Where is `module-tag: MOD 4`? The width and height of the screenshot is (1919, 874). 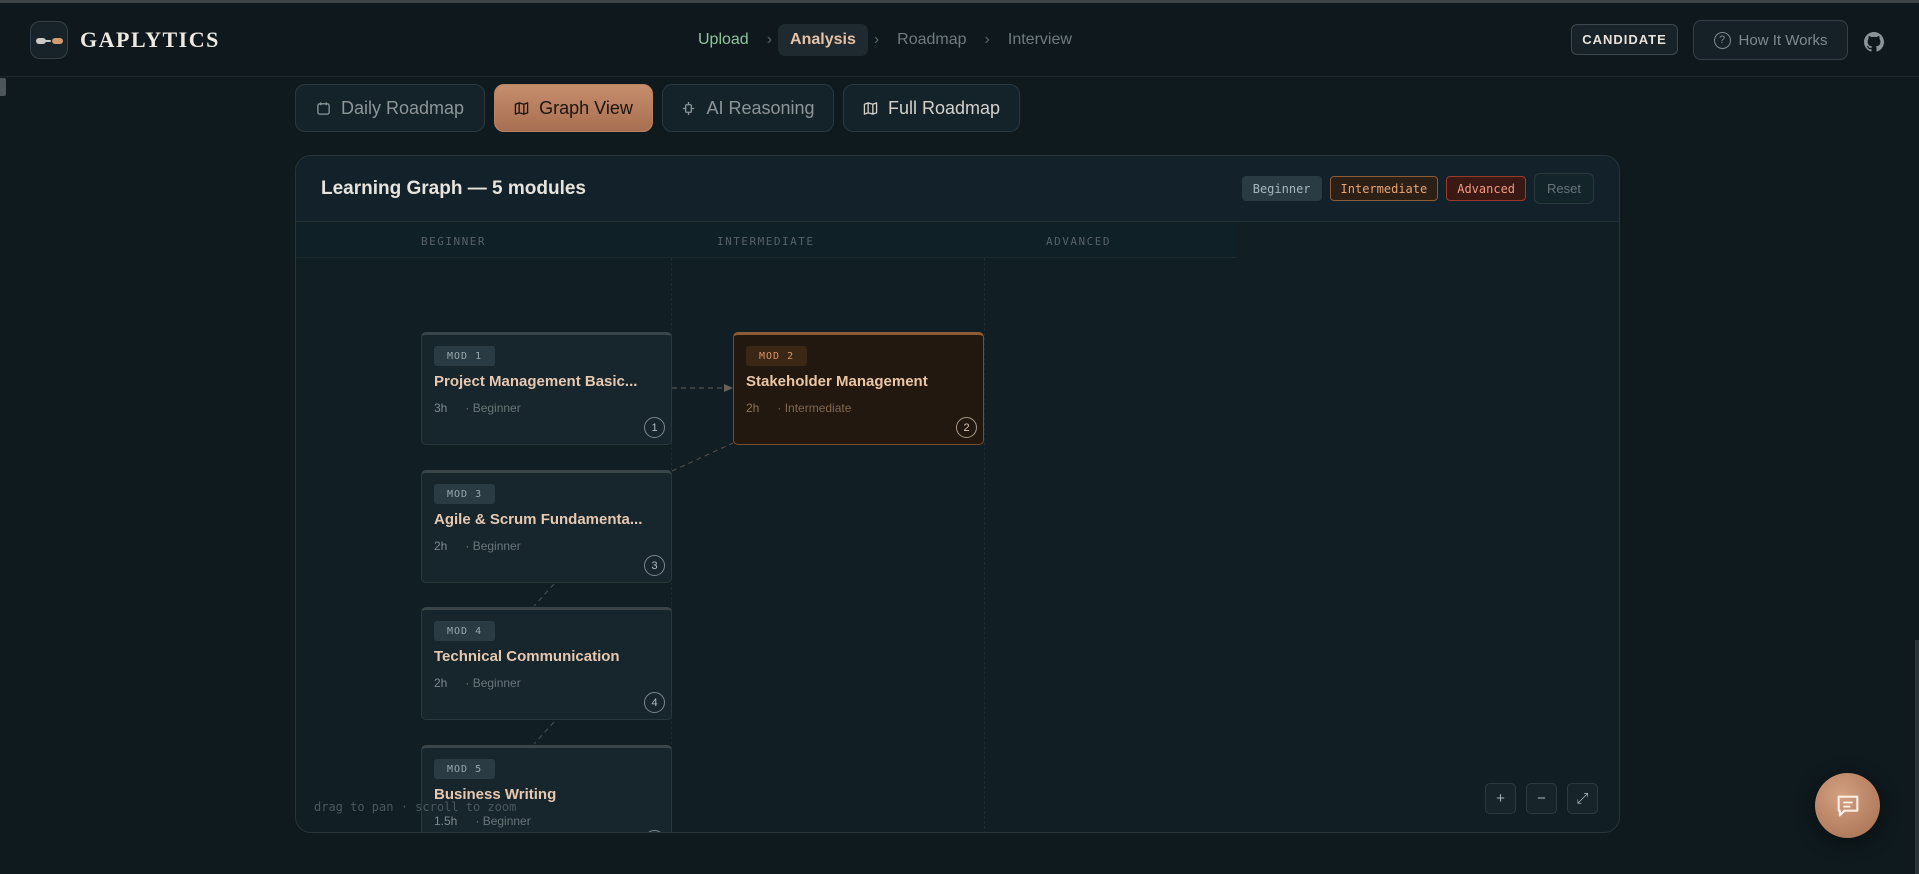
module-tag: MOD 4 is located at coordinates (465, 631).